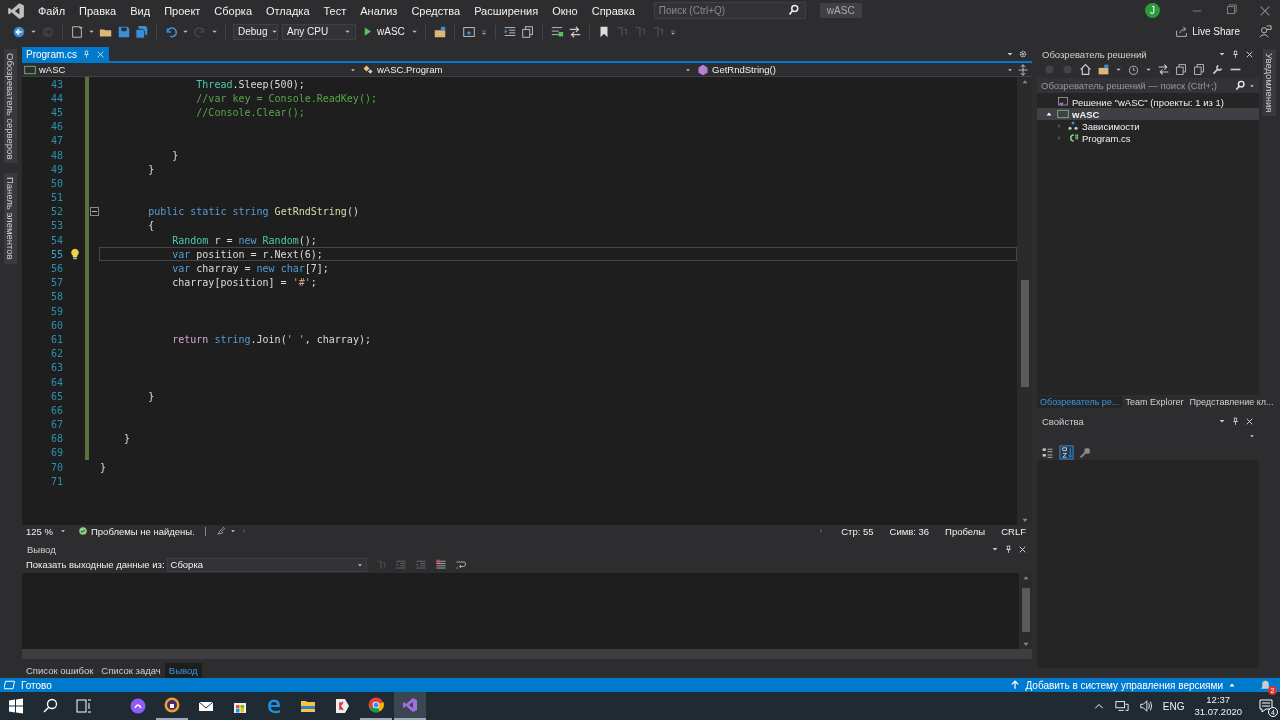 Image resolution: width=1280 pixels, height=720 pixels. Describe the element at coordinates (191, 69) in the screenshot. I see `navigation-dropdown: wASC` at that location.